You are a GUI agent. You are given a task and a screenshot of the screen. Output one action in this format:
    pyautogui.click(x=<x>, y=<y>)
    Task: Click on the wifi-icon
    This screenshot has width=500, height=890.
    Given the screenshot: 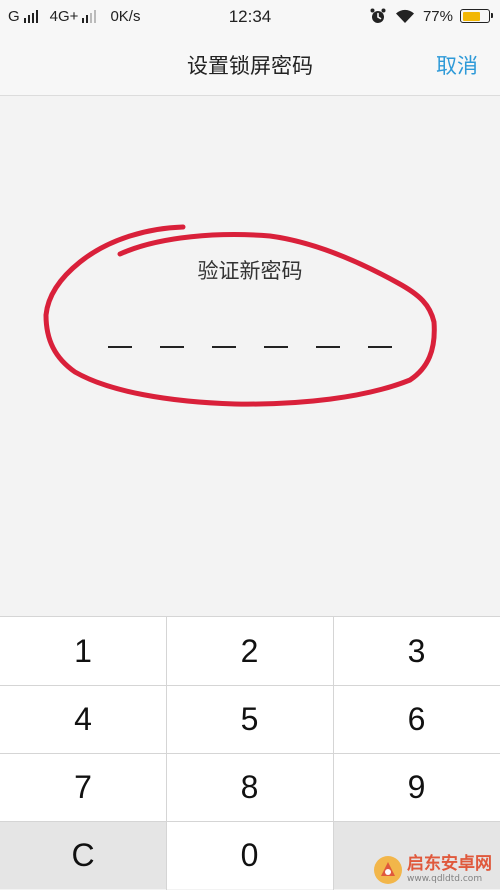 What is the action you would take?
    pyautogui.click(x=404, y=16)
    